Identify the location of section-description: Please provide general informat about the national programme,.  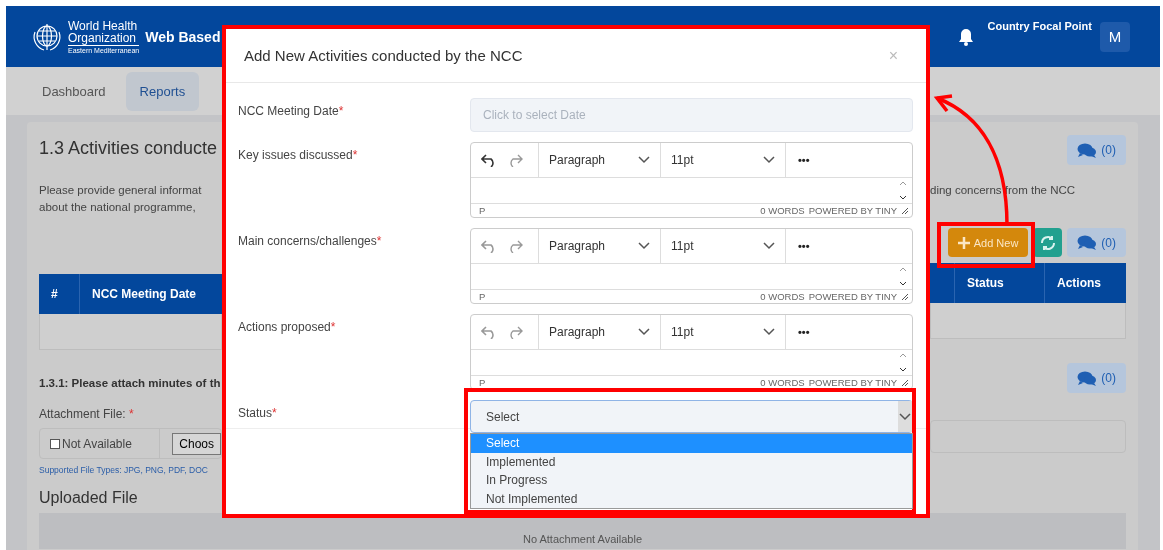
(121, 199).